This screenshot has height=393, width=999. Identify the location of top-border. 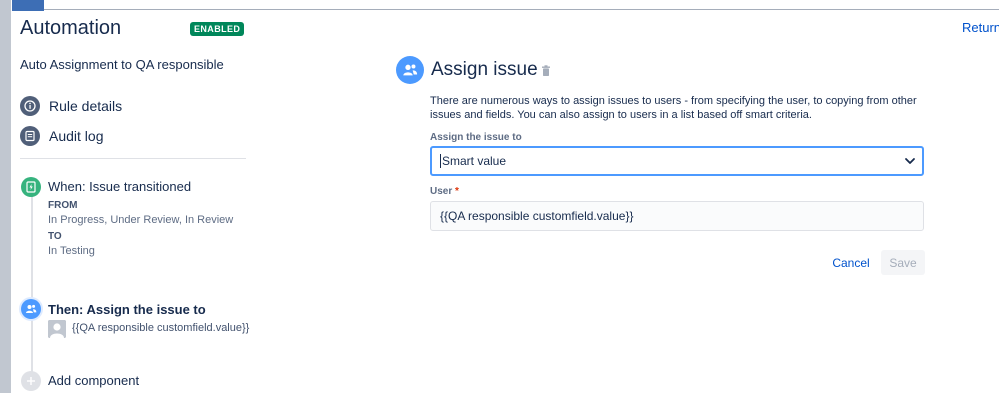
(521, 9).